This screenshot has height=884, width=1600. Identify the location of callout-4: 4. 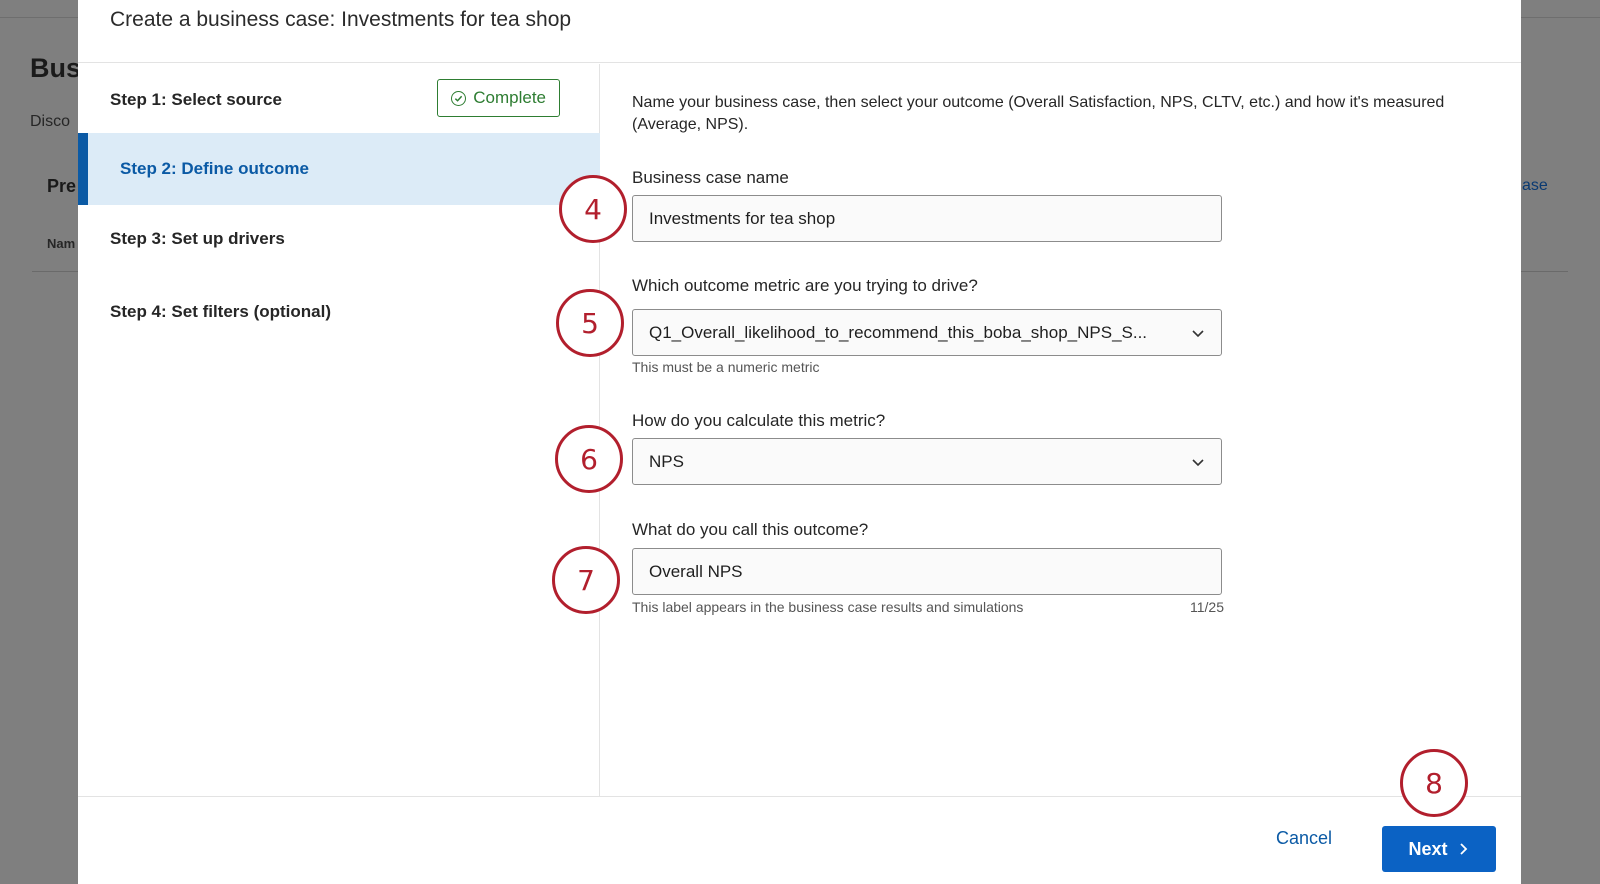
(593, 209).